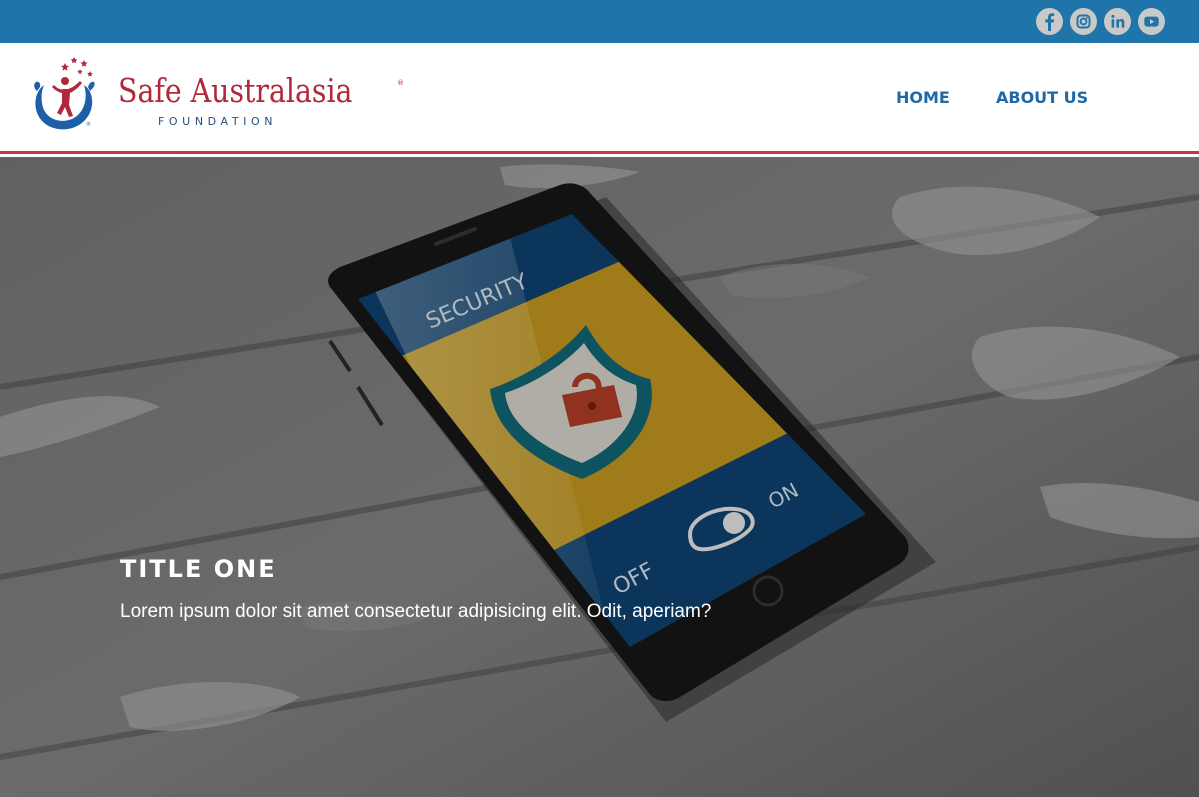 This screenshot has width=1199, height=797. Describe the element at coordinates (1151, 21) in the screenshot. I see `youtube-icon` at that location.